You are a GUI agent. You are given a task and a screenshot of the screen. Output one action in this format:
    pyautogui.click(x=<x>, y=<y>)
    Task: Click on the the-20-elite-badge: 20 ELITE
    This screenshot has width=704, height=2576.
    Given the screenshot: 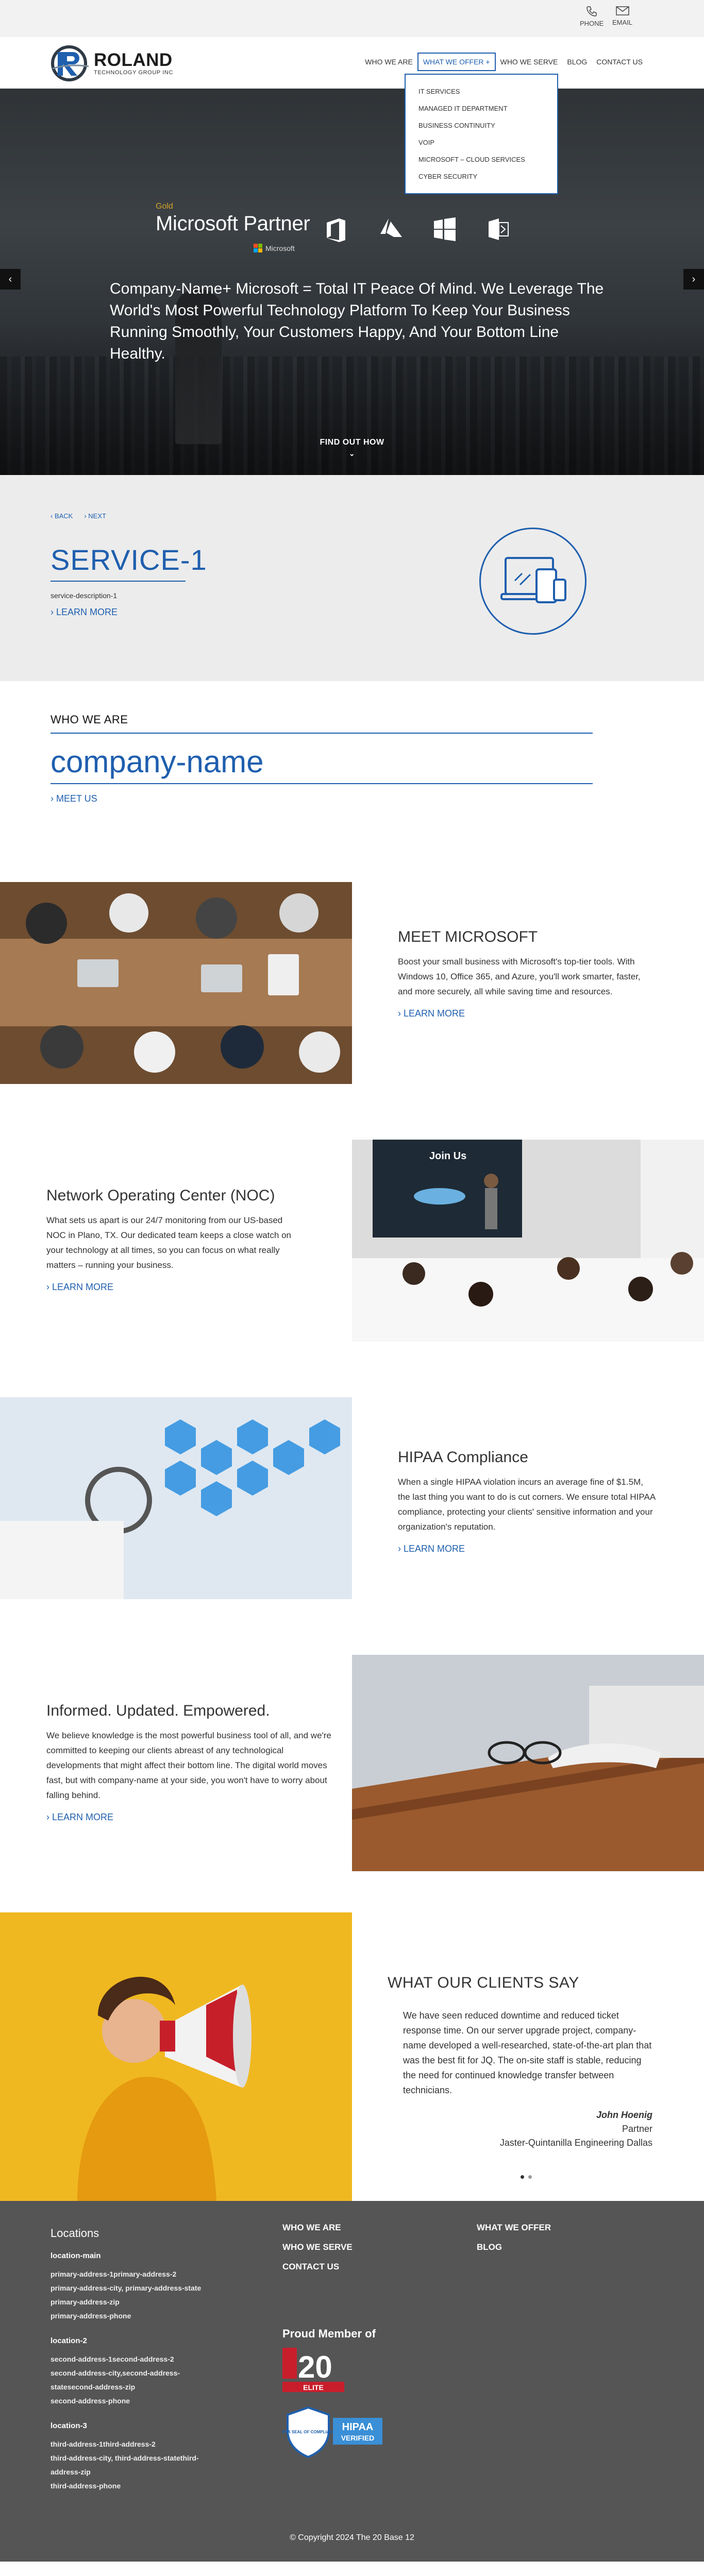 What is the action you would take?
    pyautogui.click(x=313, y=2370)
    